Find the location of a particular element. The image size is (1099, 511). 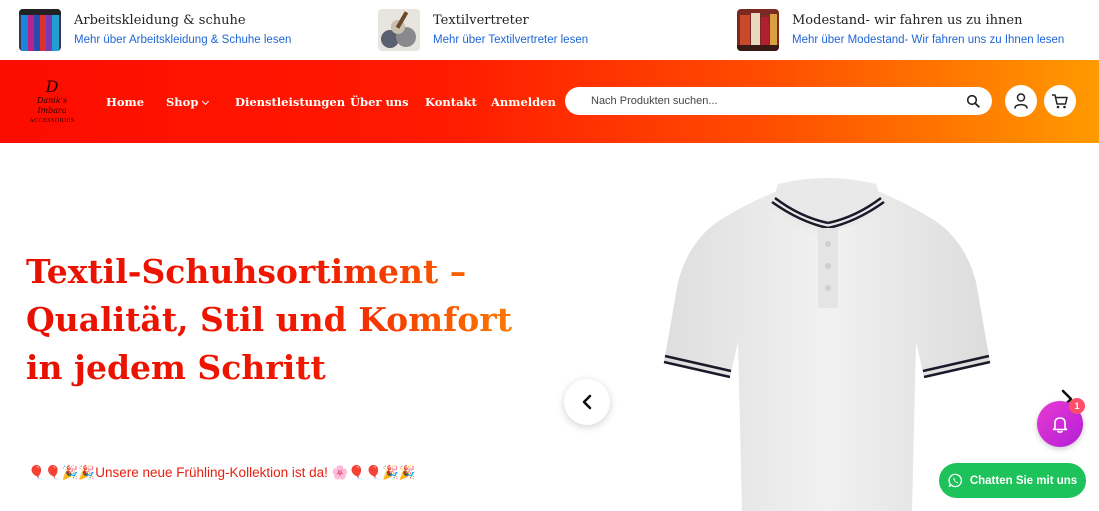

info-title: Modestand- wir fahren us zu ihnen is located at coordinates (907, 20).